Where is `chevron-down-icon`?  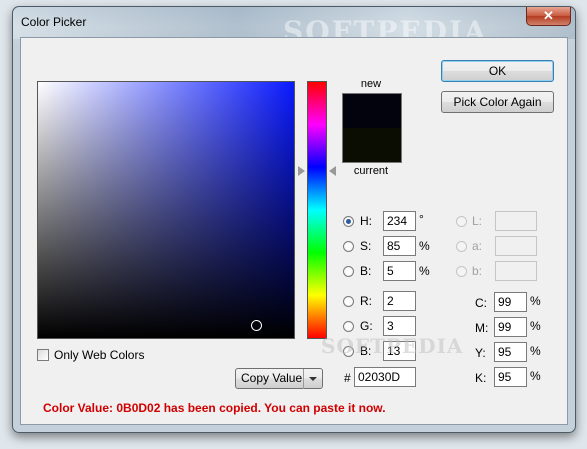
chevron-down-icon is located at coordinates (312, 379).